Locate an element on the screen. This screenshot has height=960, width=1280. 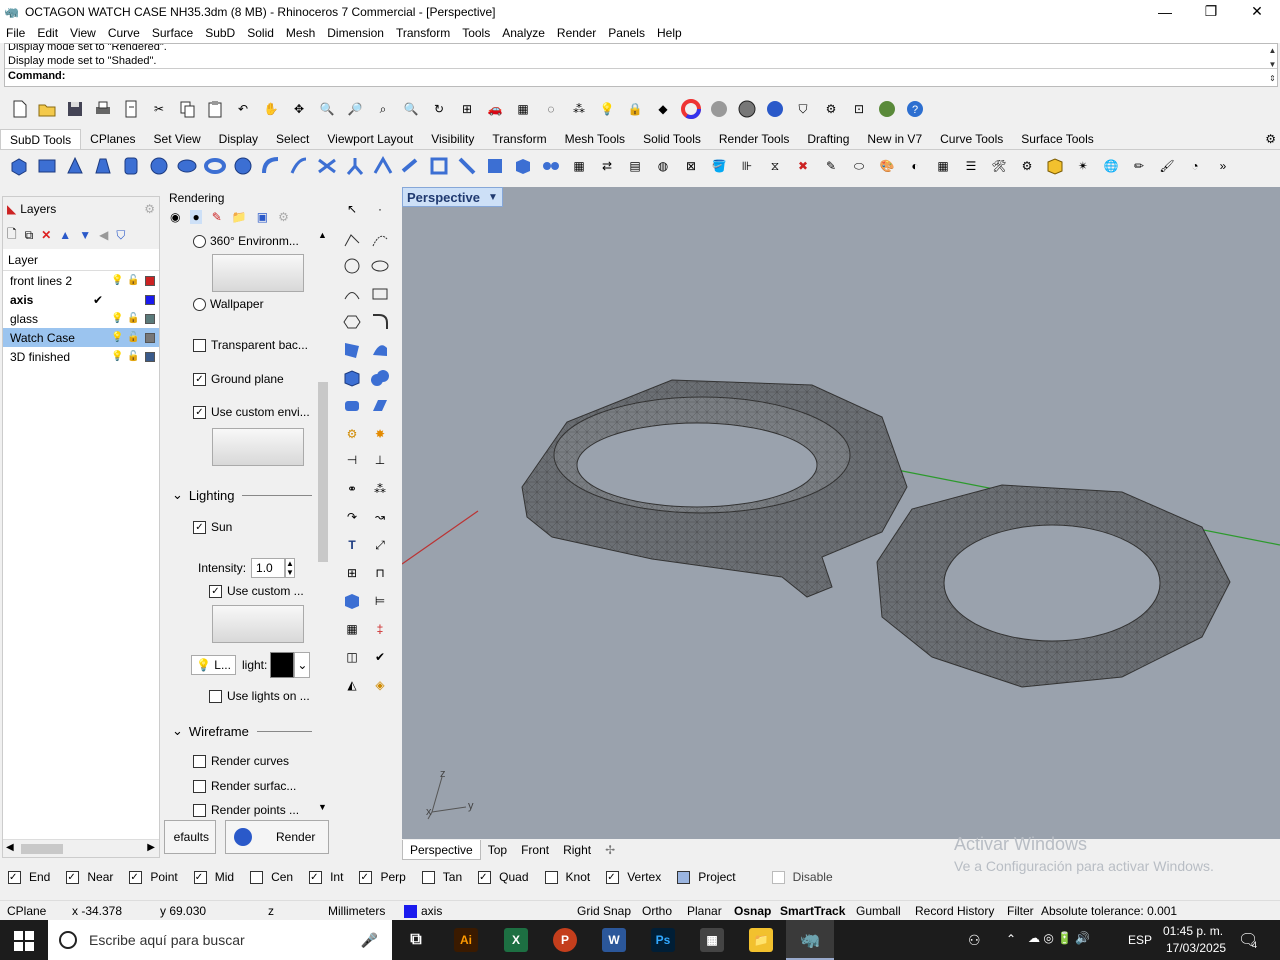
panel-settings-icon: ⚙ is located at coordinates (149, 209).